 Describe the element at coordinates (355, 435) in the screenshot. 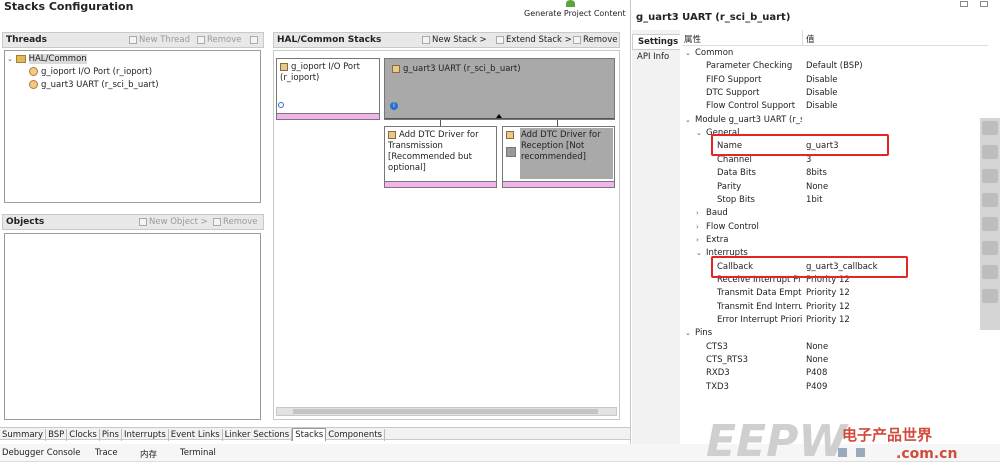

I see `tab-components: Components` at that location.